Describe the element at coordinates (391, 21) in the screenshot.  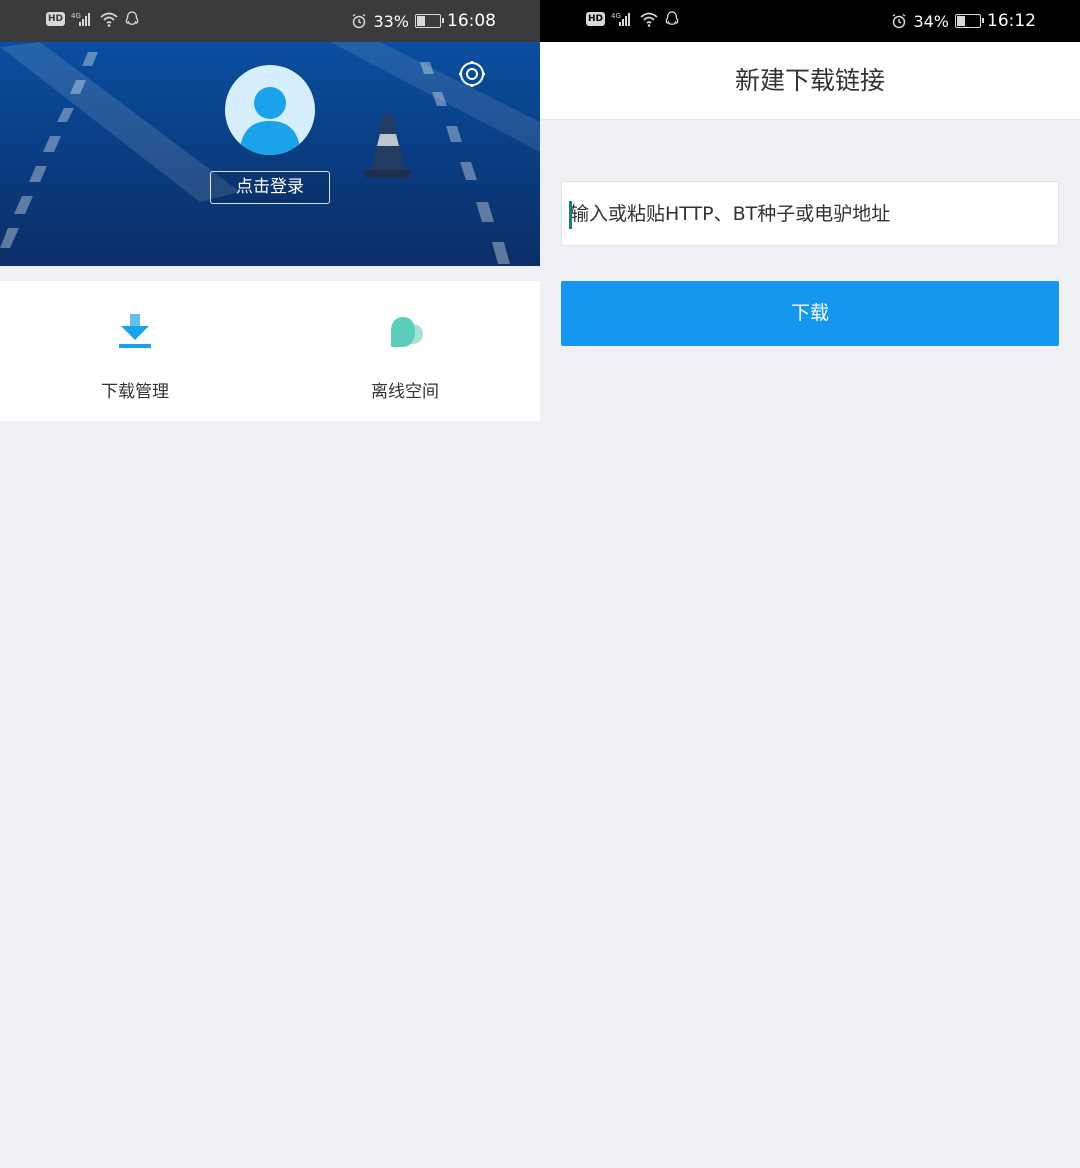
I see `battery-percent: 33%` at that location.